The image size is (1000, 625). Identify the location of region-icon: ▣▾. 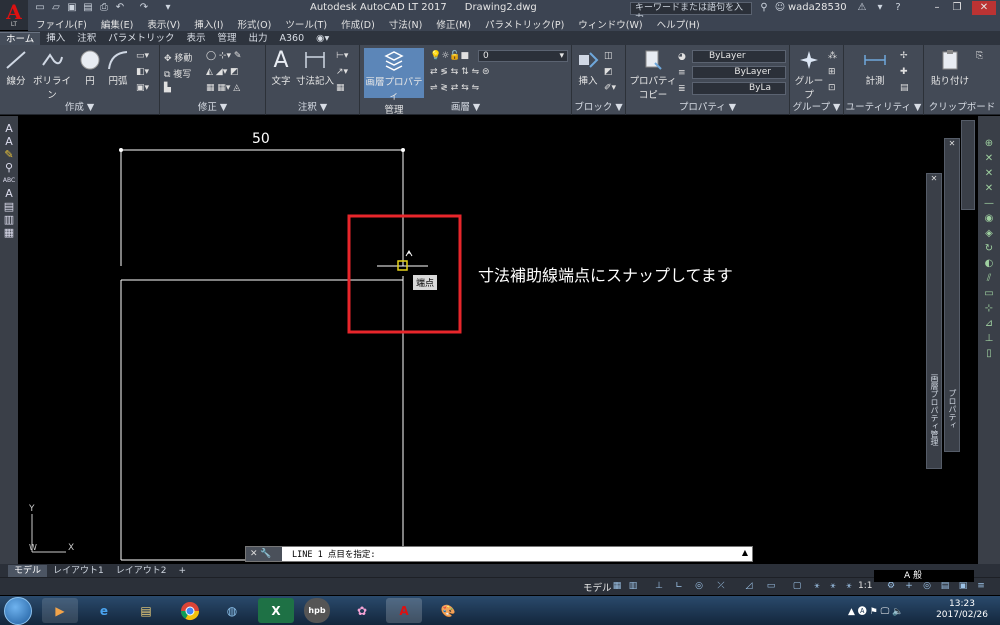
(142, 88).